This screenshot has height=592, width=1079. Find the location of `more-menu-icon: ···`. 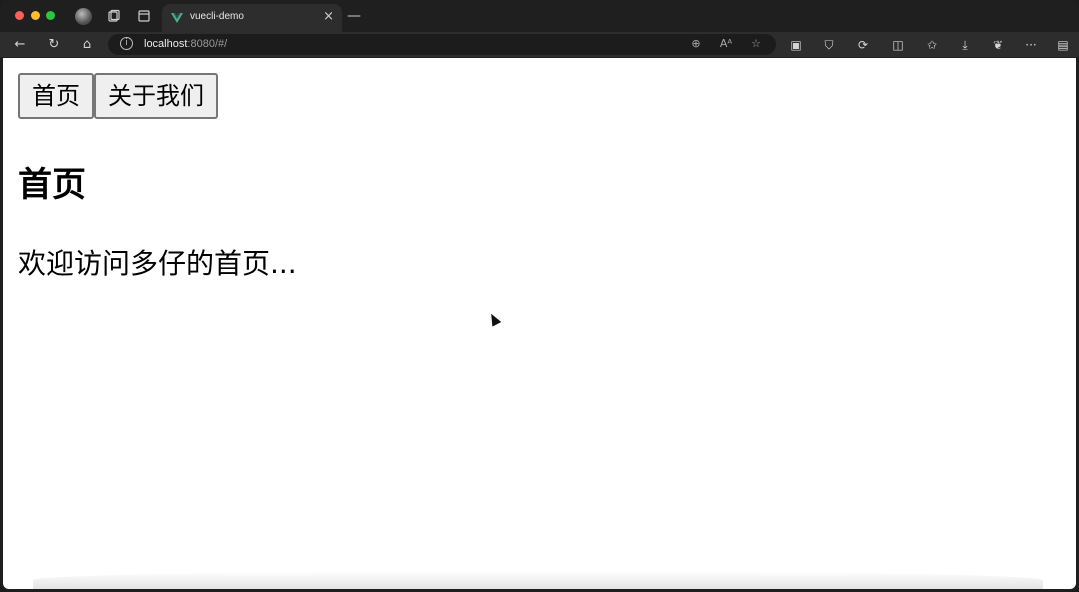

more-menu-icon: ··· is located at coordinates (1031, 45).